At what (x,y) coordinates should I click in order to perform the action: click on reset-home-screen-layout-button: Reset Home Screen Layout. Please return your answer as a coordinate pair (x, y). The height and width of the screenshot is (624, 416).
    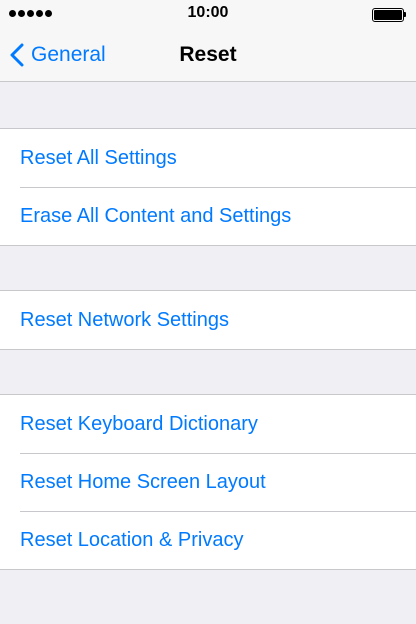
    Looking at the image, I should click on (208, 482).